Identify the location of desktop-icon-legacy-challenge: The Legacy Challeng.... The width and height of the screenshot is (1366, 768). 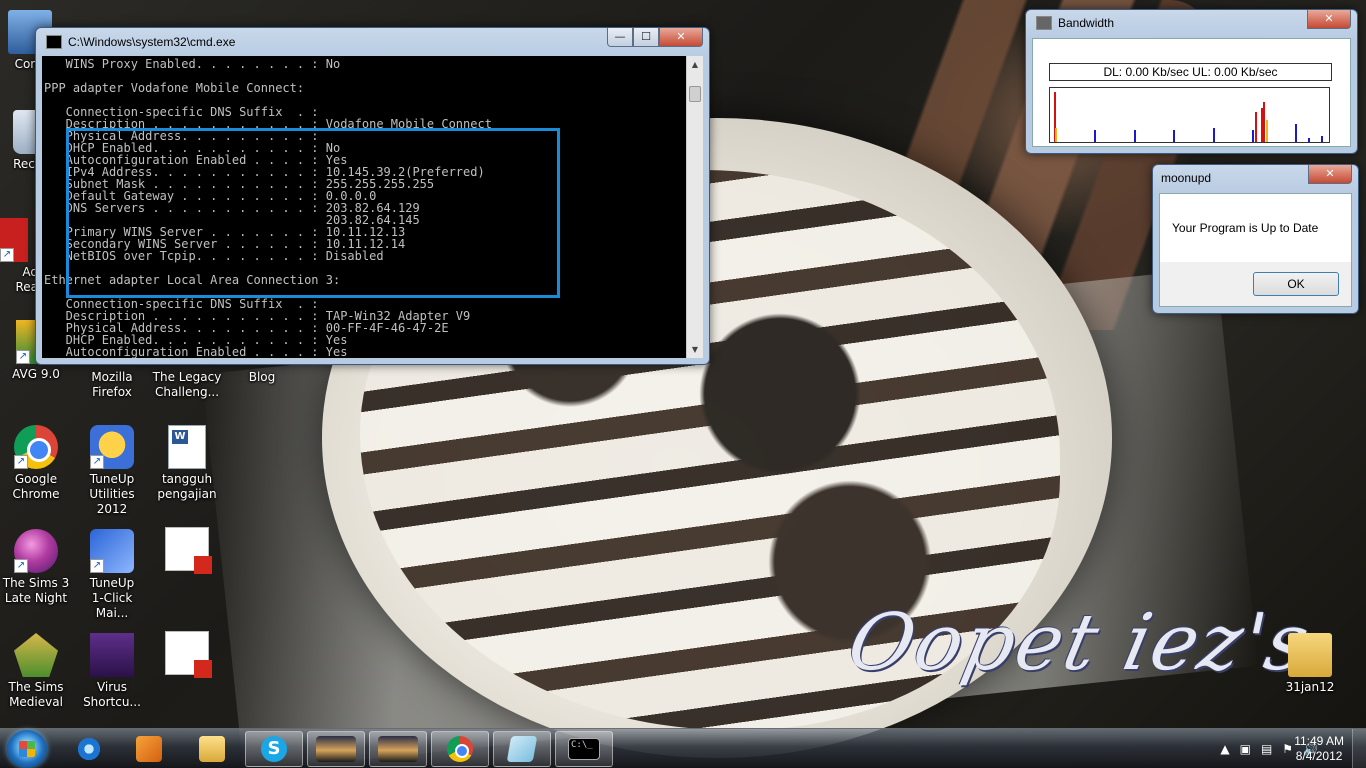
(187, 385).